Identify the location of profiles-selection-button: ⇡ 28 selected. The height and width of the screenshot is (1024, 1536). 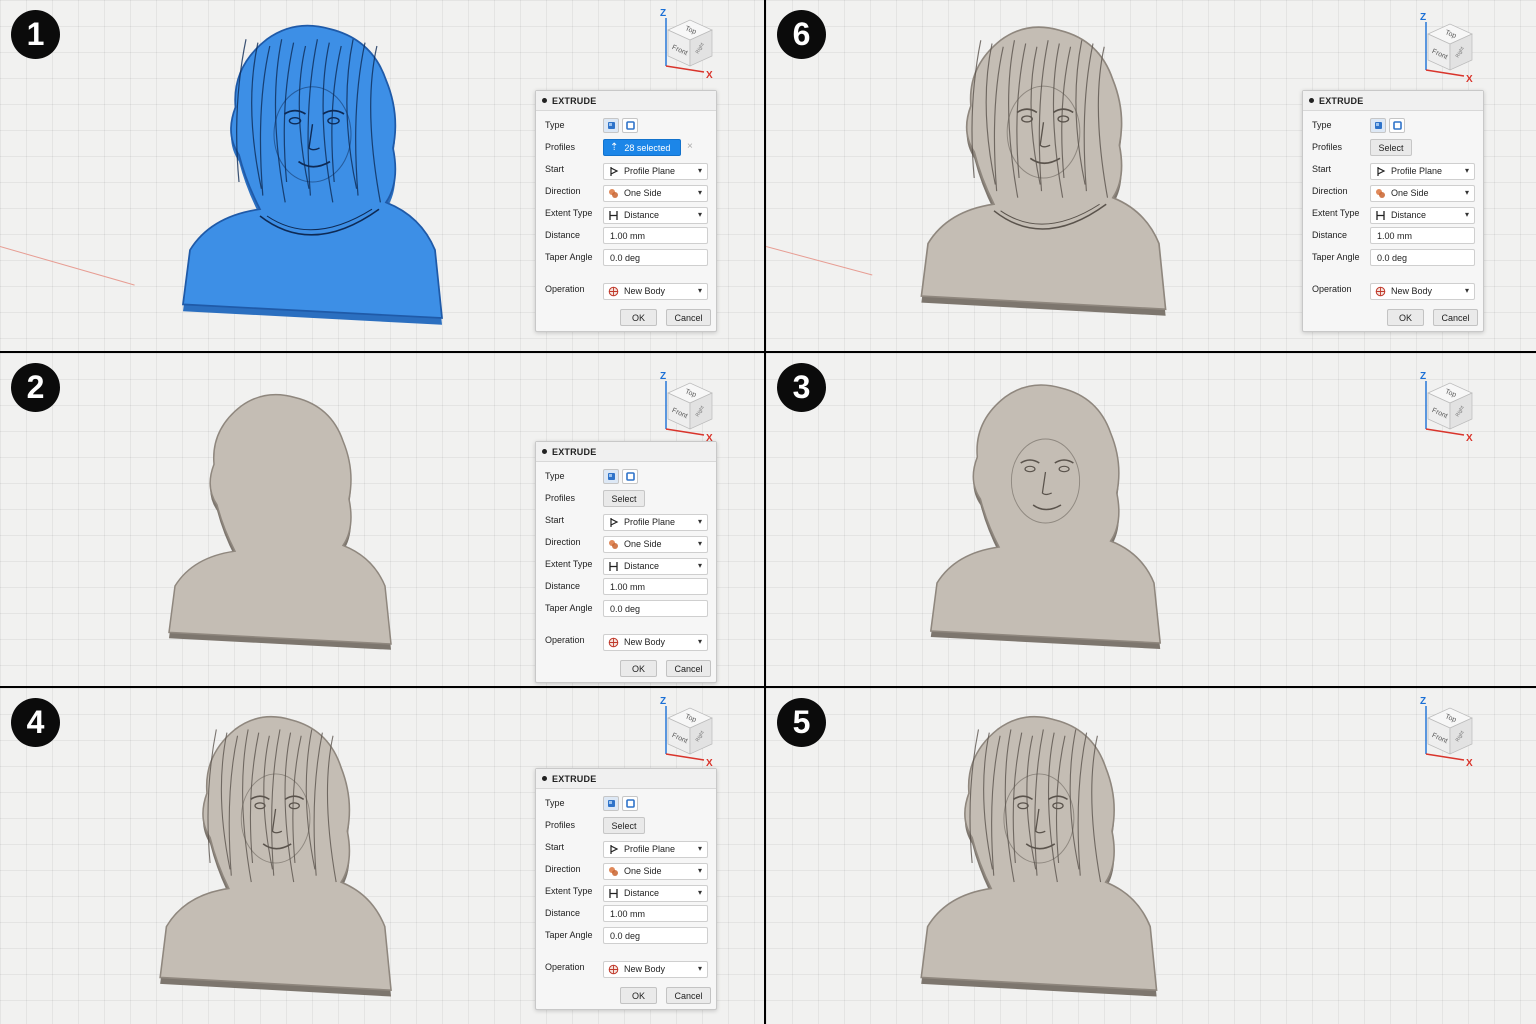
(642, 147).